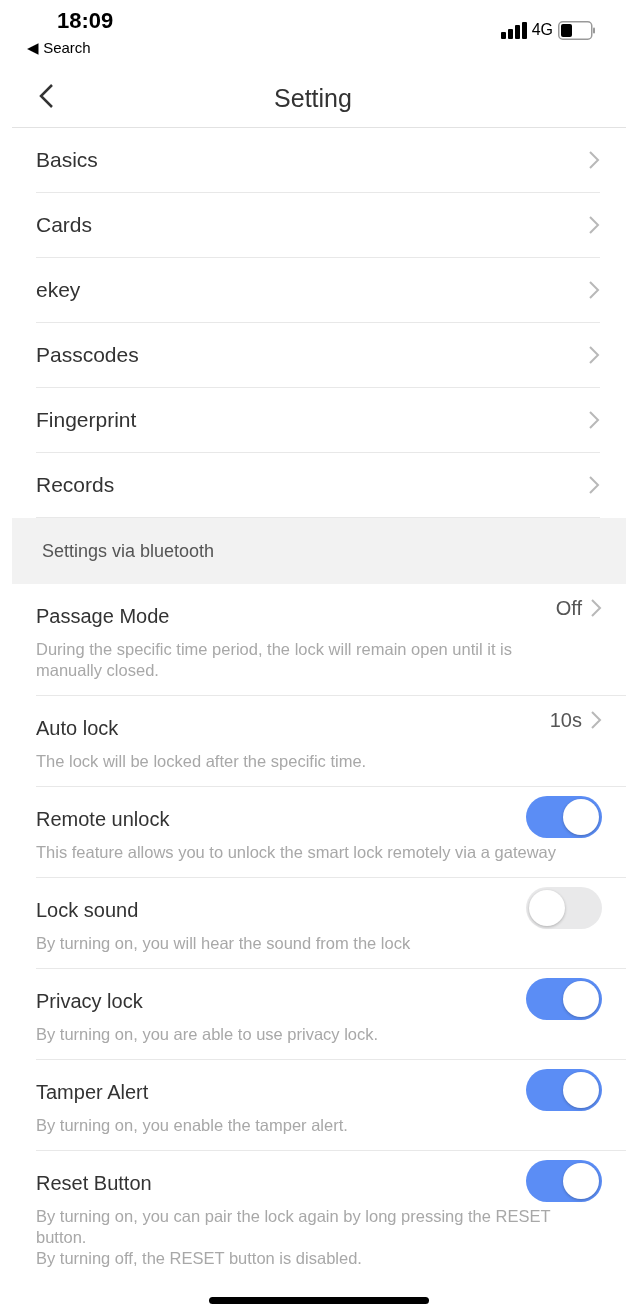 This screenshot has height=1307, width=626. Describe the element at coordinates (128, 551) in the screenshot. I see `section-header: Settings via bluetooth` at that location.